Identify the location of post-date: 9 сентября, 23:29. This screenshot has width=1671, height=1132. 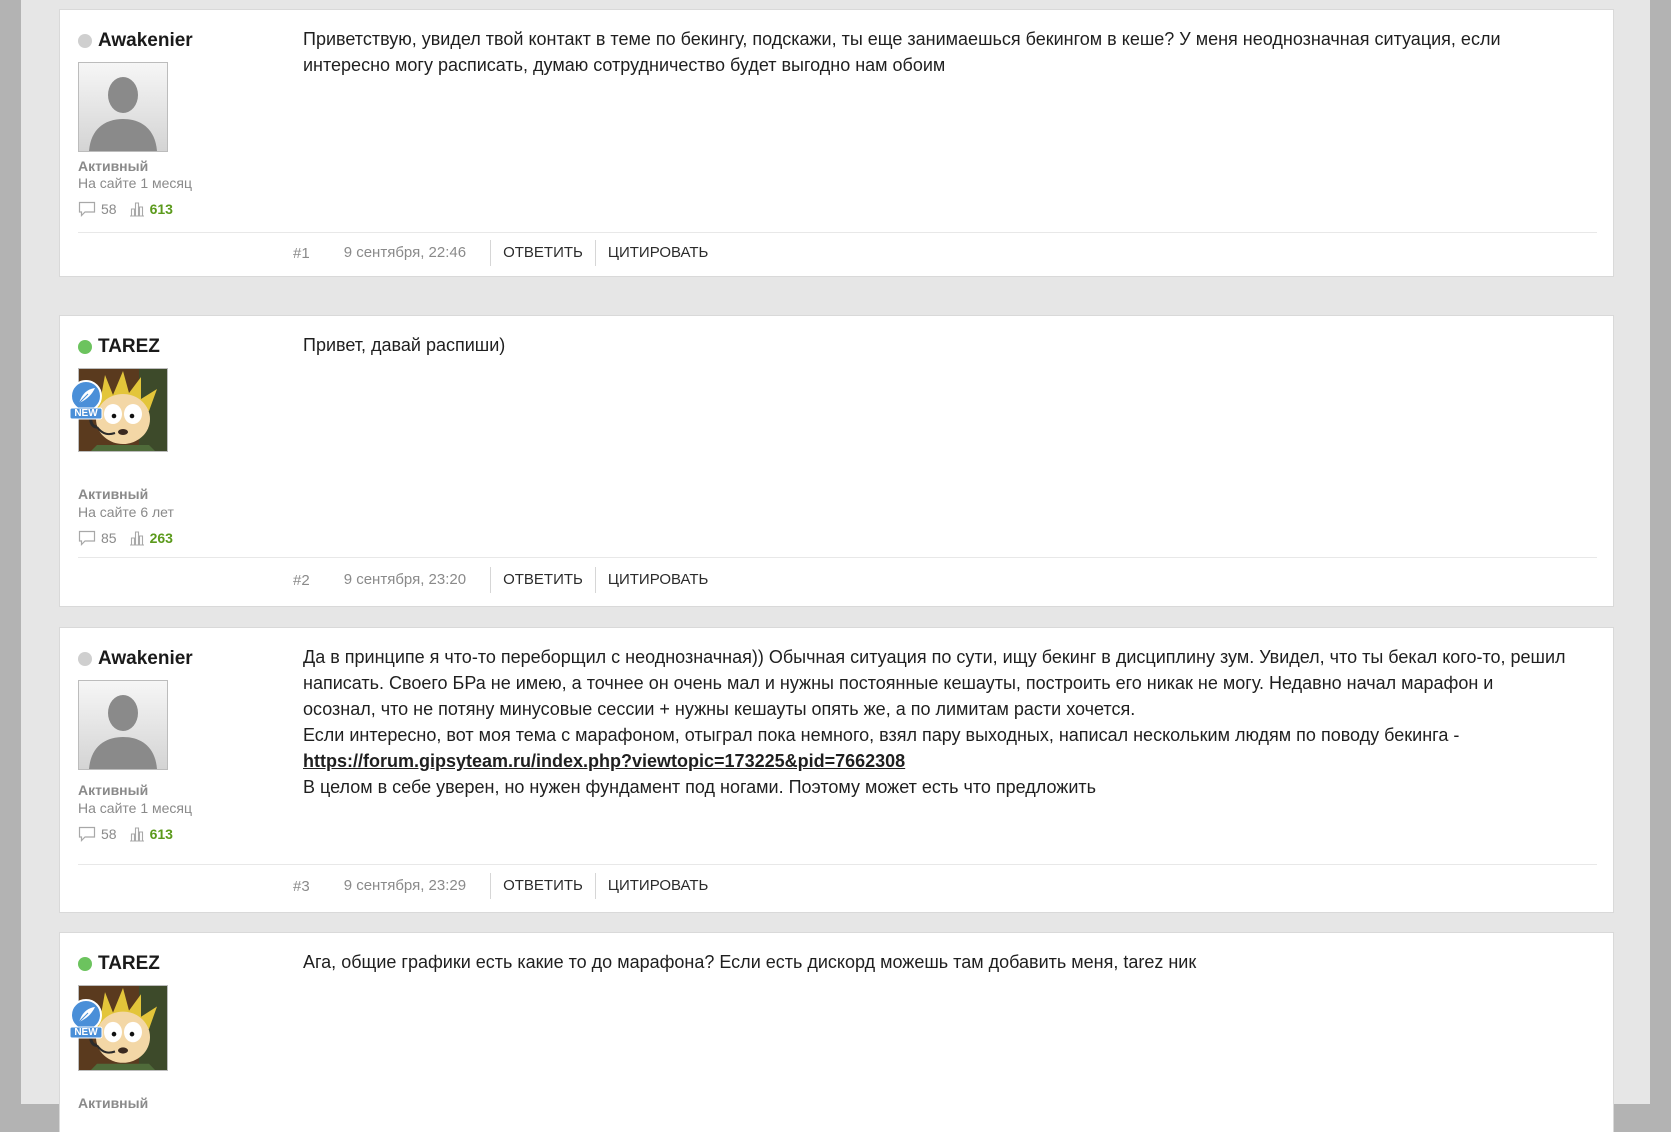
(418, 886).